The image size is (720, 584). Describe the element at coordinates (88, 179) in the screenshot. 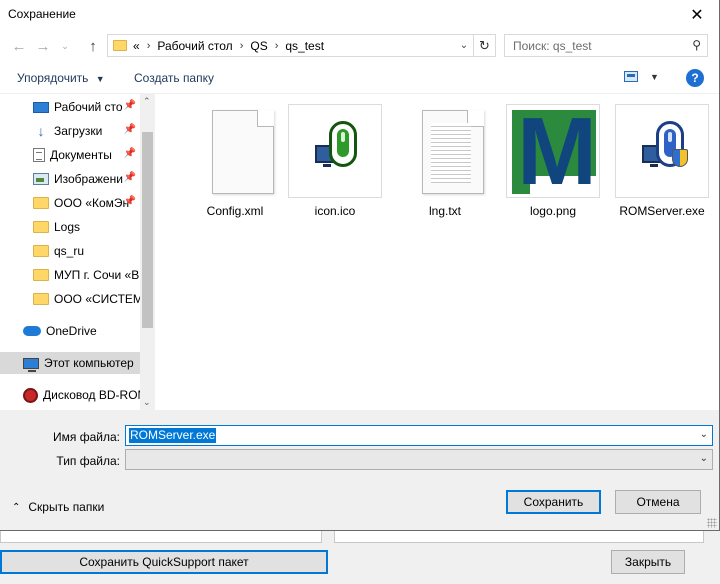

I see `sidebar-item-label: Изображени` at that location.